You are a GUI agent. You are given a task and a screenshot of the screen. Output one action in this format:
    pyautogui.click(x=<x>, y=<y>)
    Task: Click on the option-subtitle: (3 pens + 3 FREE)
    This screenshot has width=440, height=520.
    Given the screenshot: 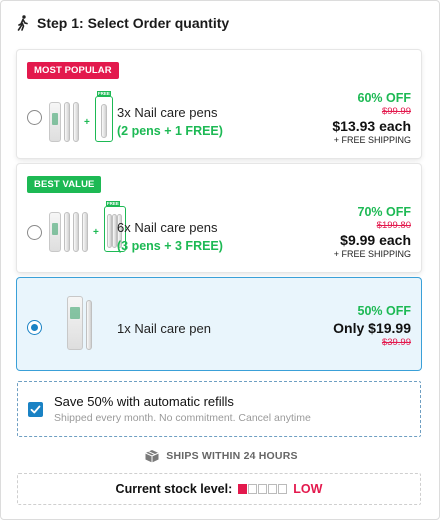 What is the action you would take?
    pyautogui.click(x=170, y=246)
    